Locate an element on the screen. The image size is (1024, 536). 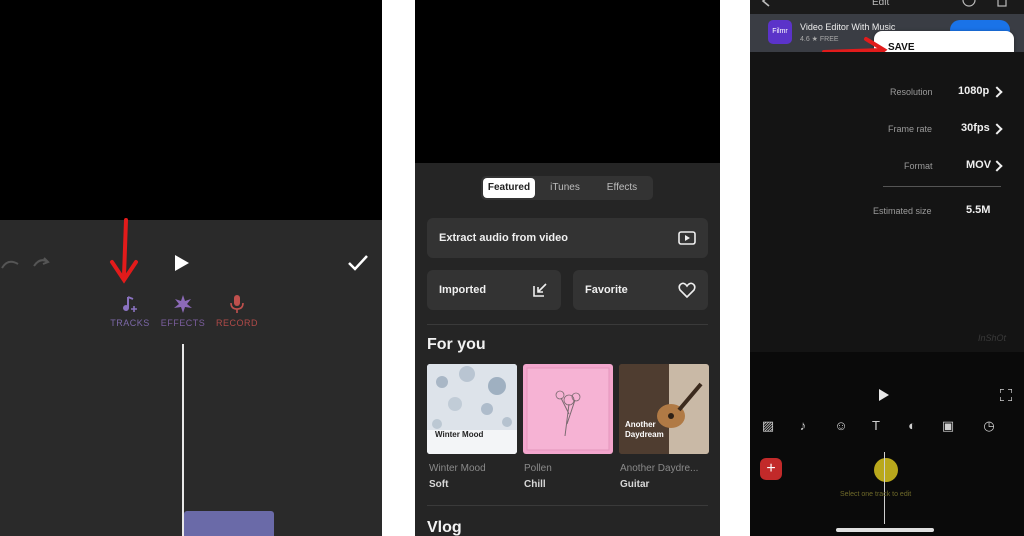
imported-button: Imported is located at coordinates (494, 290).